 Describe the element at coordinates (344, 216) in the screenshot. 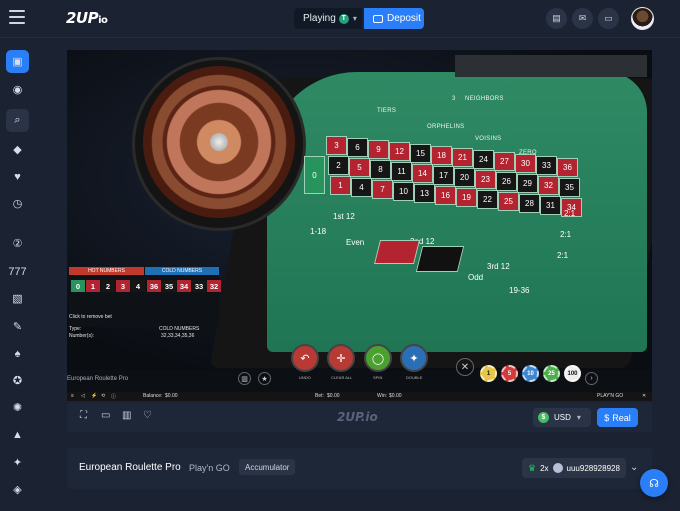

I see `dozen-1st: 1st 12` at that location.